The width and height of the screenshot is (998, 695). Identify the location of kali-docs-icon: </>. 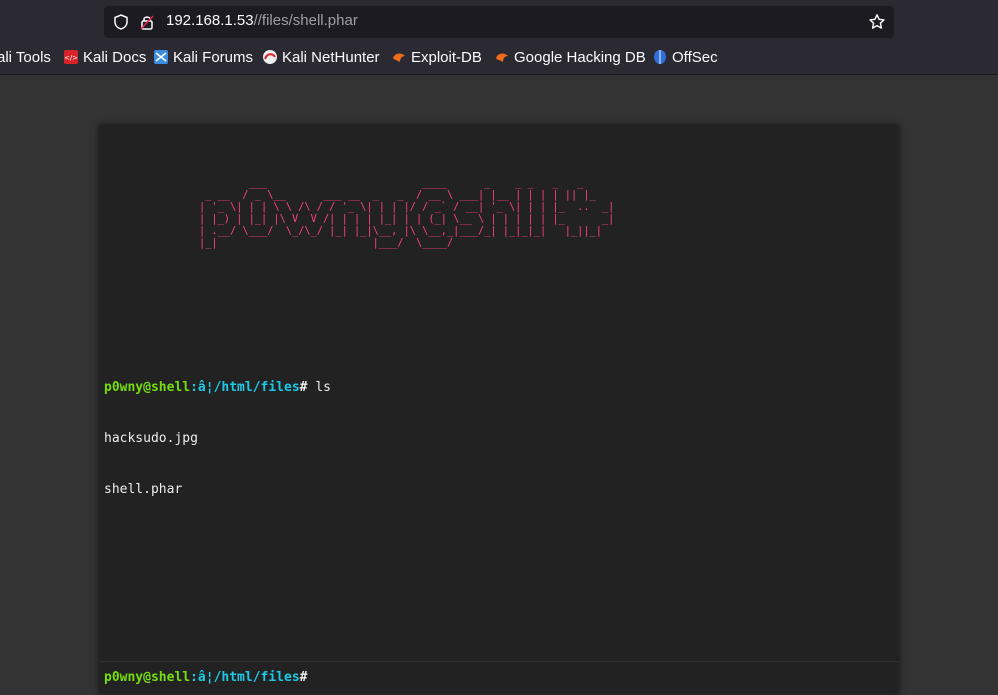
(71, 57).